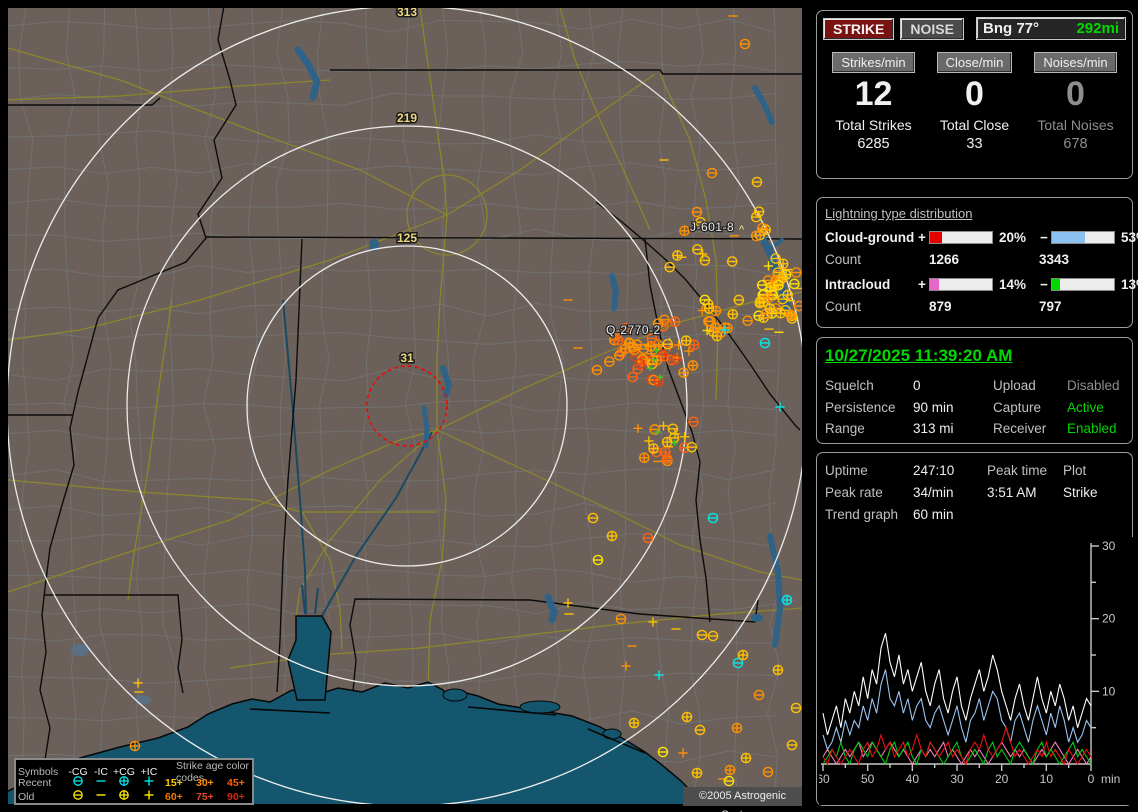  I want to click on strikes-per-min-button: Strikes/min, so click(873, 62).